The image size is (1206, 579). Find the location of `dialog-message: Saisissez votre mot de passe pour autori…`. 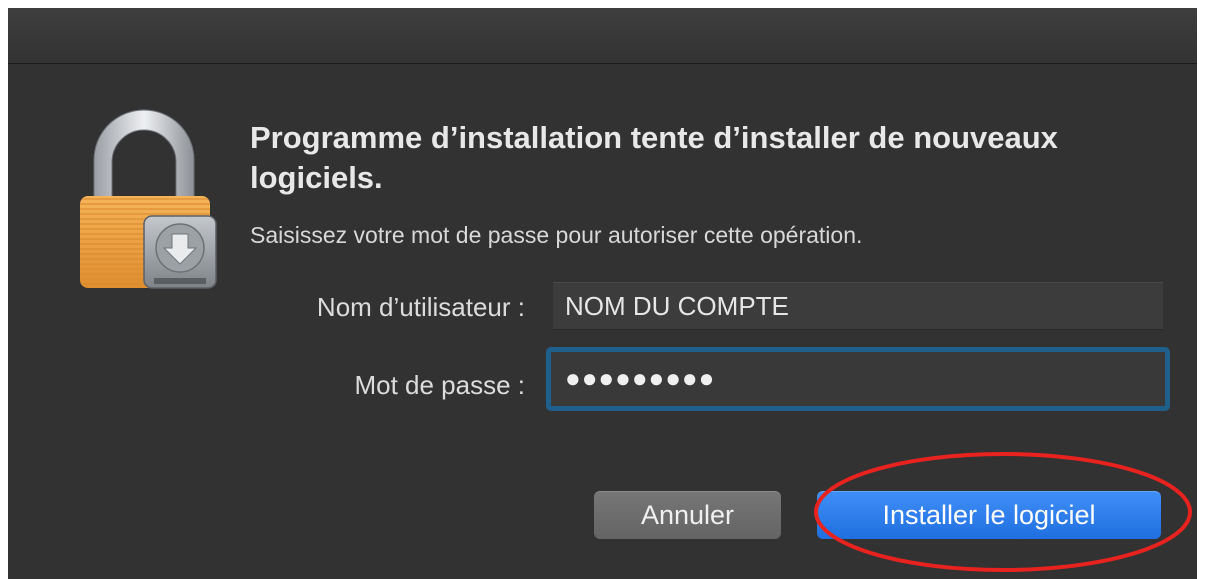

dialog-message: Saisissez votre mot de passe pour autori… is located at coordinates (556, 235).